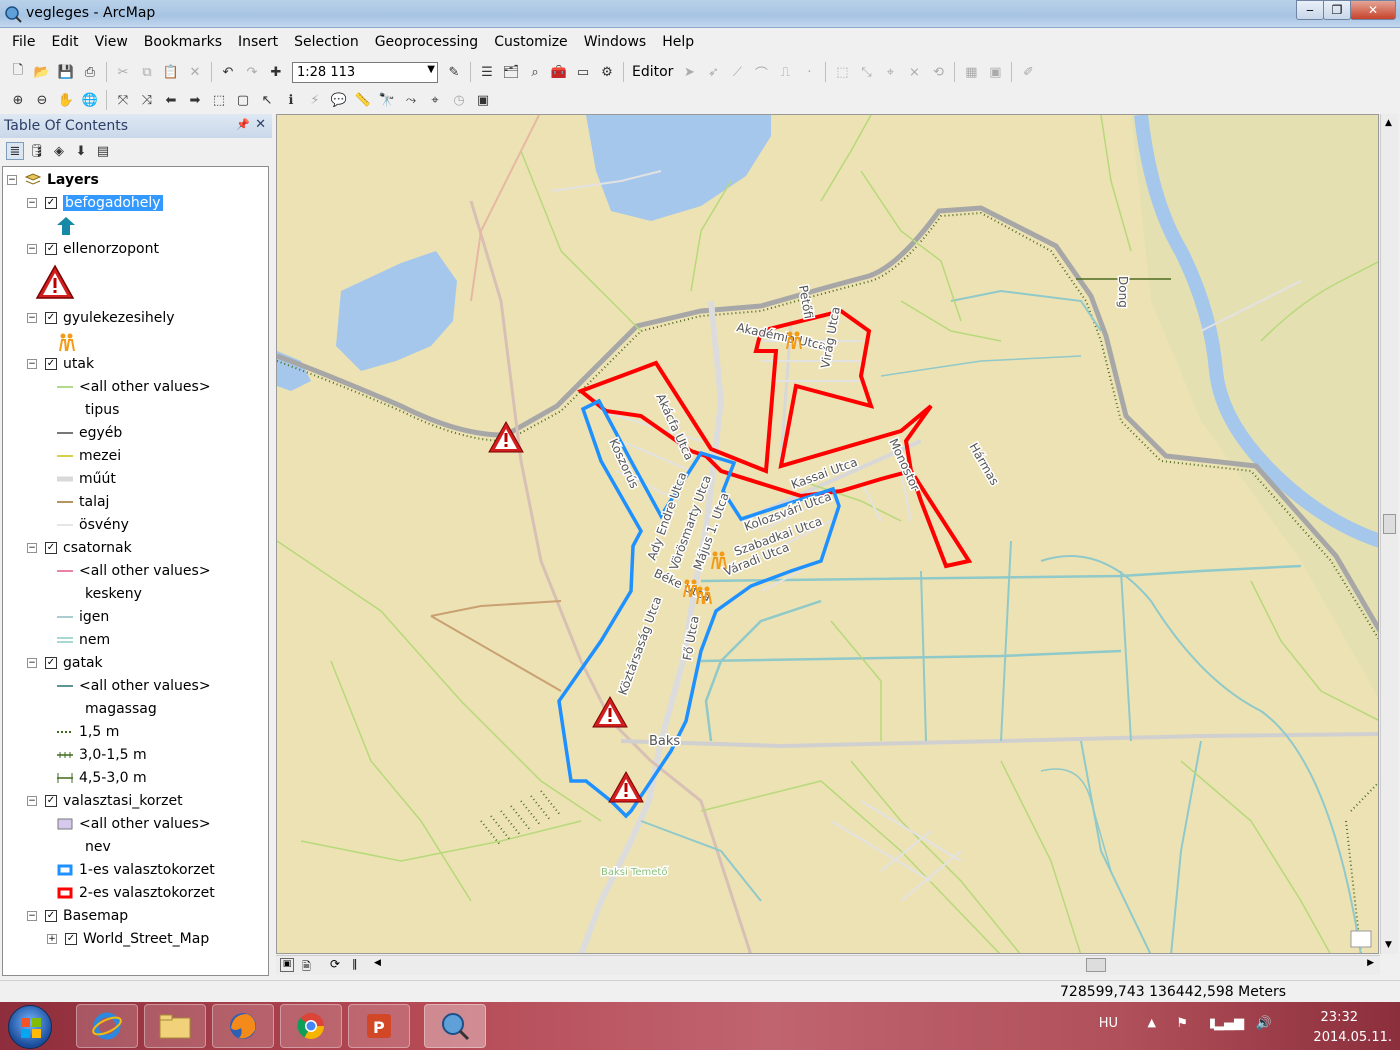 The image size is (1400, 1050). What do you see at coordinates (311, 1026) in the screenshot?
I see `taskbar-chrome` at bounding box center [311, 1026].